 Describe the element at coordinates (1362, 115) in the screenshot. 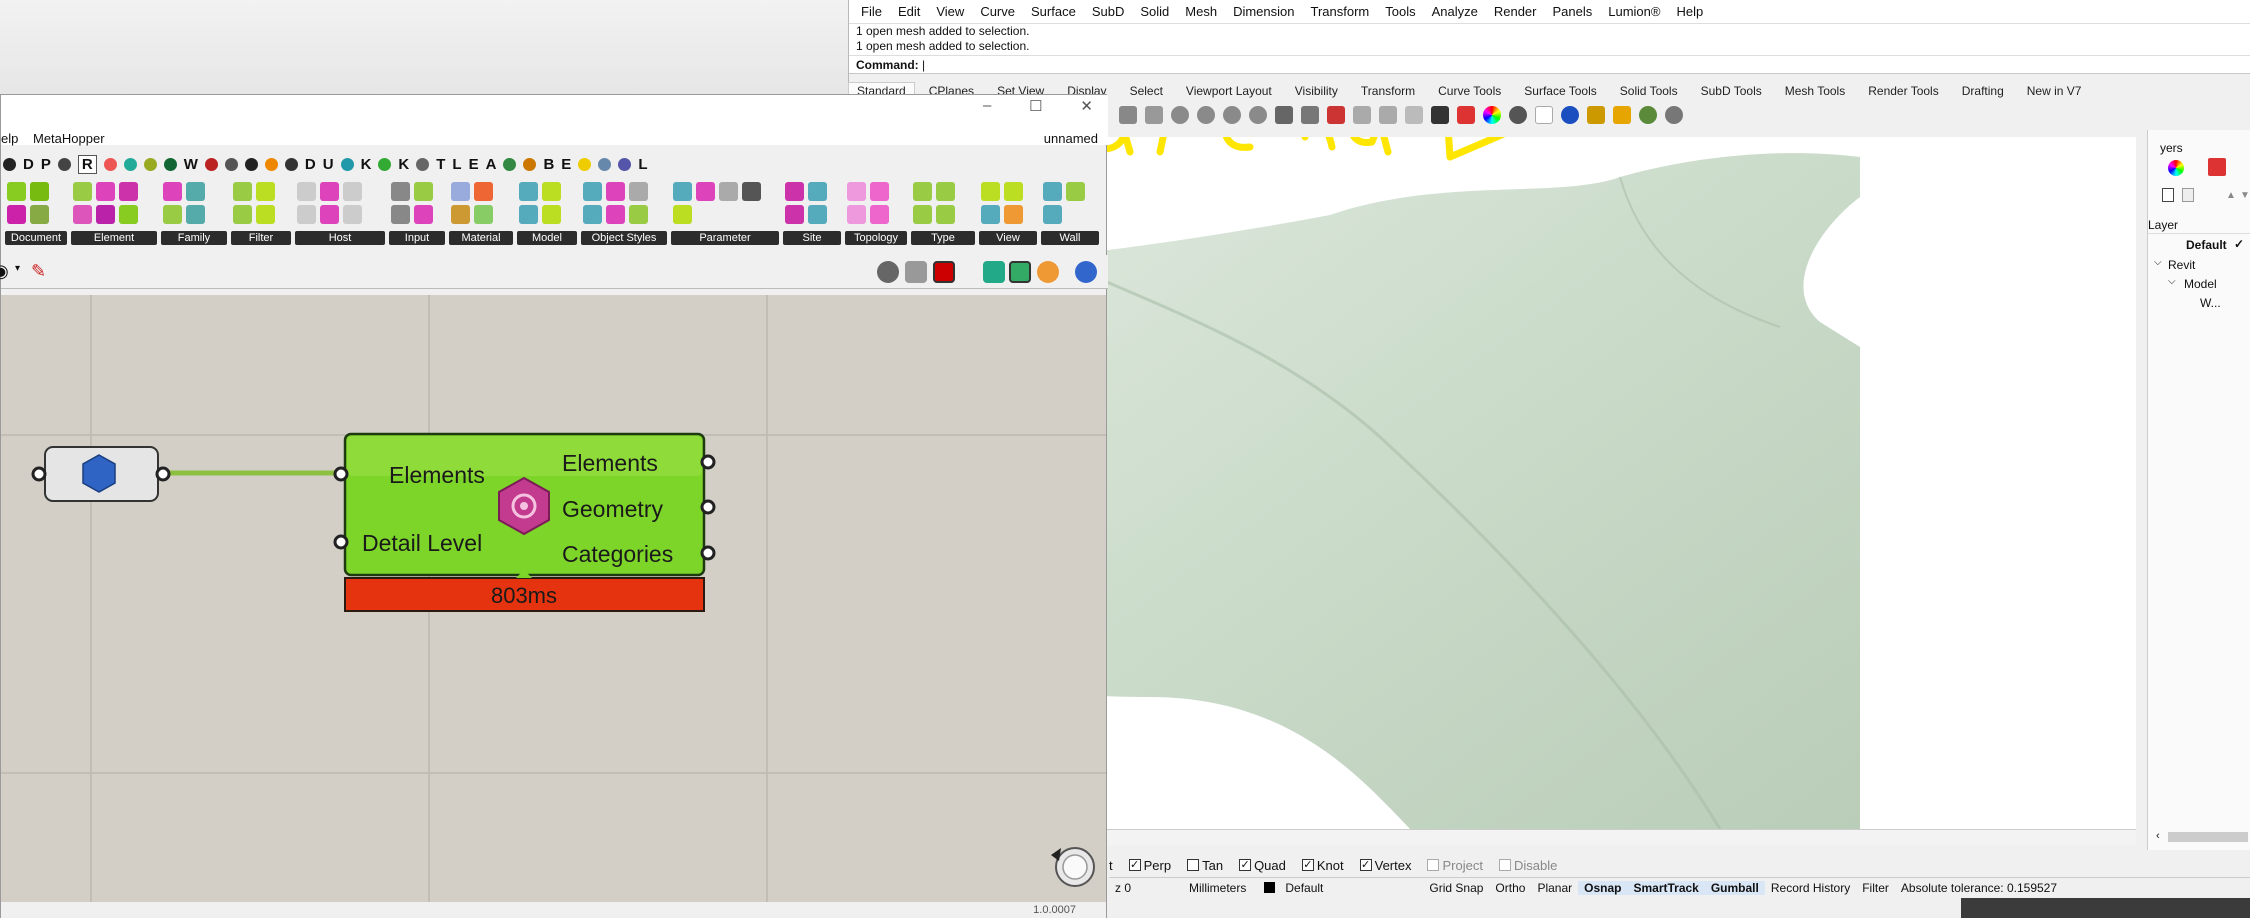

I see `hide-icon` at that location.